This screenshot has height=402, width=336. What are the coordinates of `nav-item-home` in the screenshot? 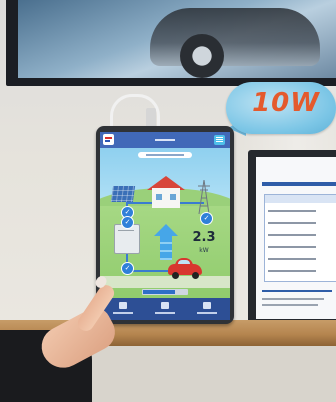 It's located at (123, 309).